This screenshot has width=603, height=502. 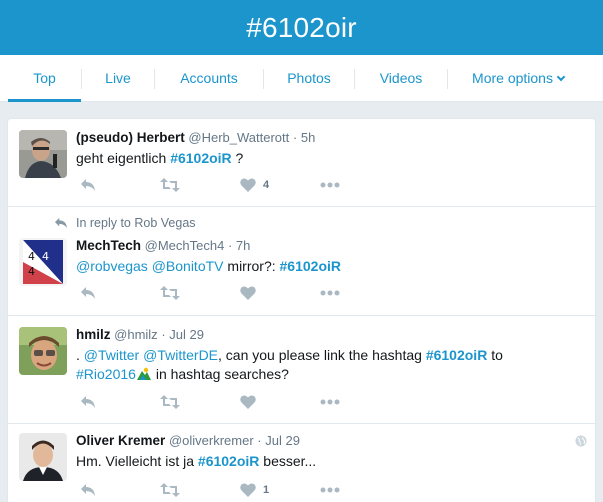 I want to click on tweet-text-segment: to, so click(x=495, y=355).